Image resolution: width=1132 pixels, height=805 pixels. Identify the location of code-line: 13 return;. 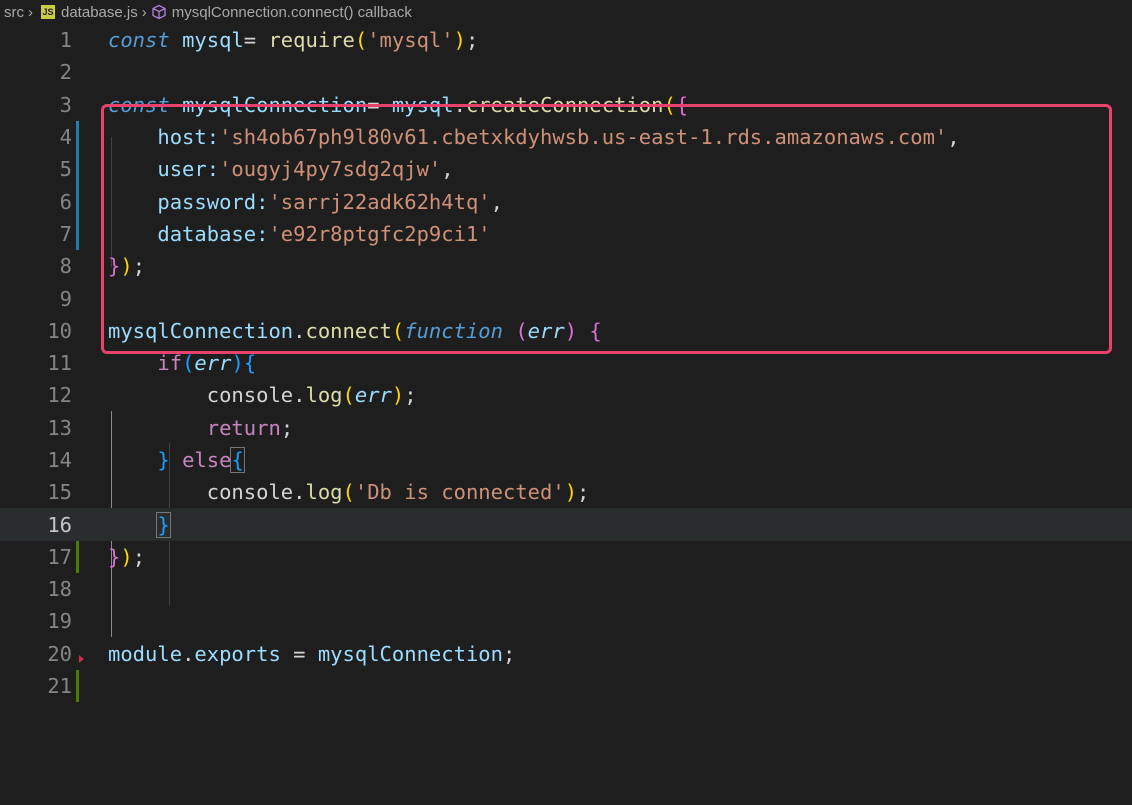
(566, 428).